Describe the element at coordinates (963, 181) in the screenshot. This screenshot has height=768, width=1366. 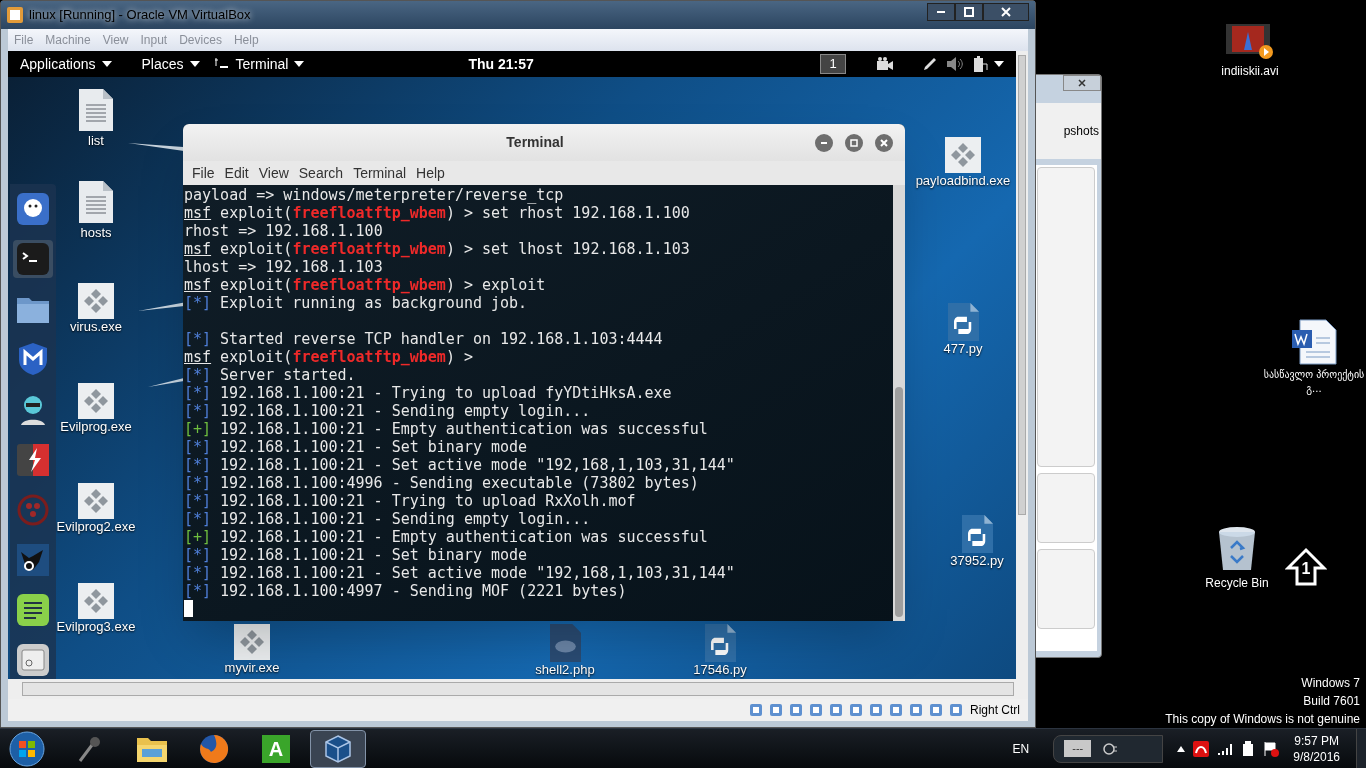
I see `icon-label: payloadbind.exe` at that location.